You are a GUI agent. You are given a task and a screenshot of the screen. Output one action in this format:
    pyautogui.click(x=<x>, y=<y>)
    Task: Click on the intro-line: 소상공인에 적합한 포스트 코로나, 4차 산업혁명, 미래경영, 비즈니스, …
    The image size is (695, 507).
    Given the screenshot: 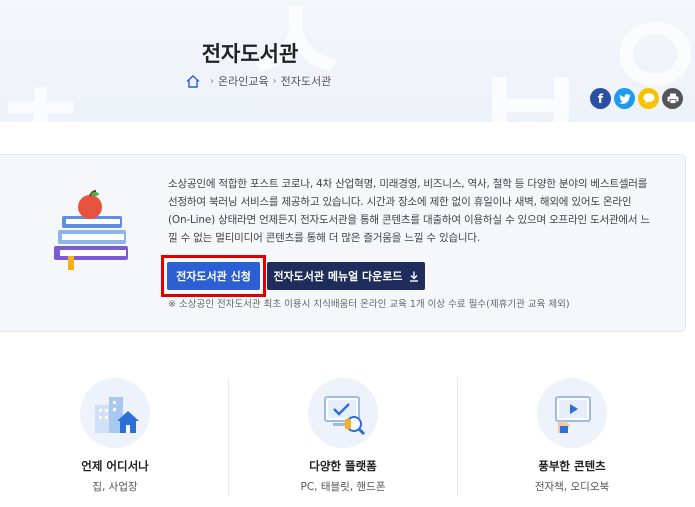 What is the action you would take?
    pyautogui.click(x=408, y=184)
    